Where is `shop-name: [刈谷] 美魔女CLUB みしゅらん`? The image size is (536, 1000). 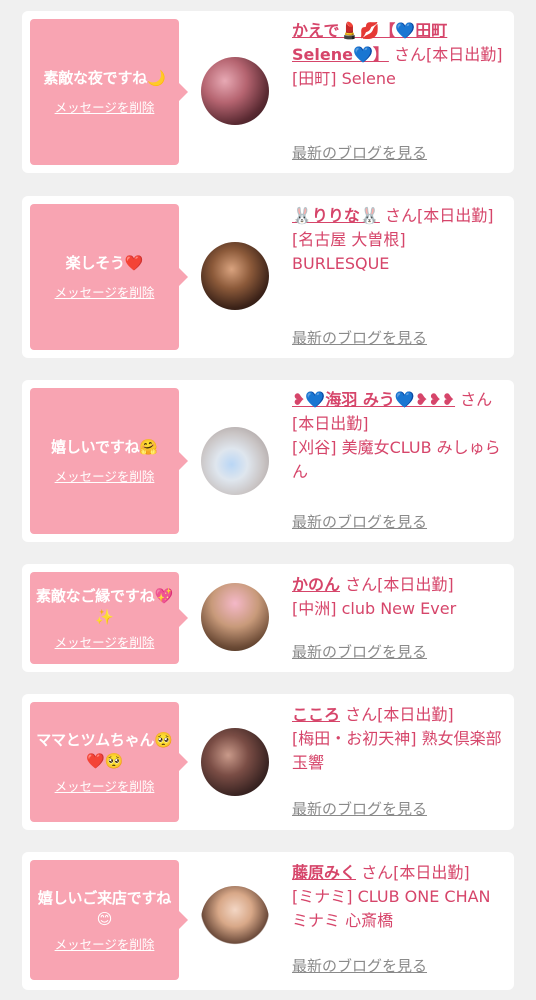
shop-name: [刈谷] 美魔女CLUB みしゅらん is located at coordinates (396, 459).